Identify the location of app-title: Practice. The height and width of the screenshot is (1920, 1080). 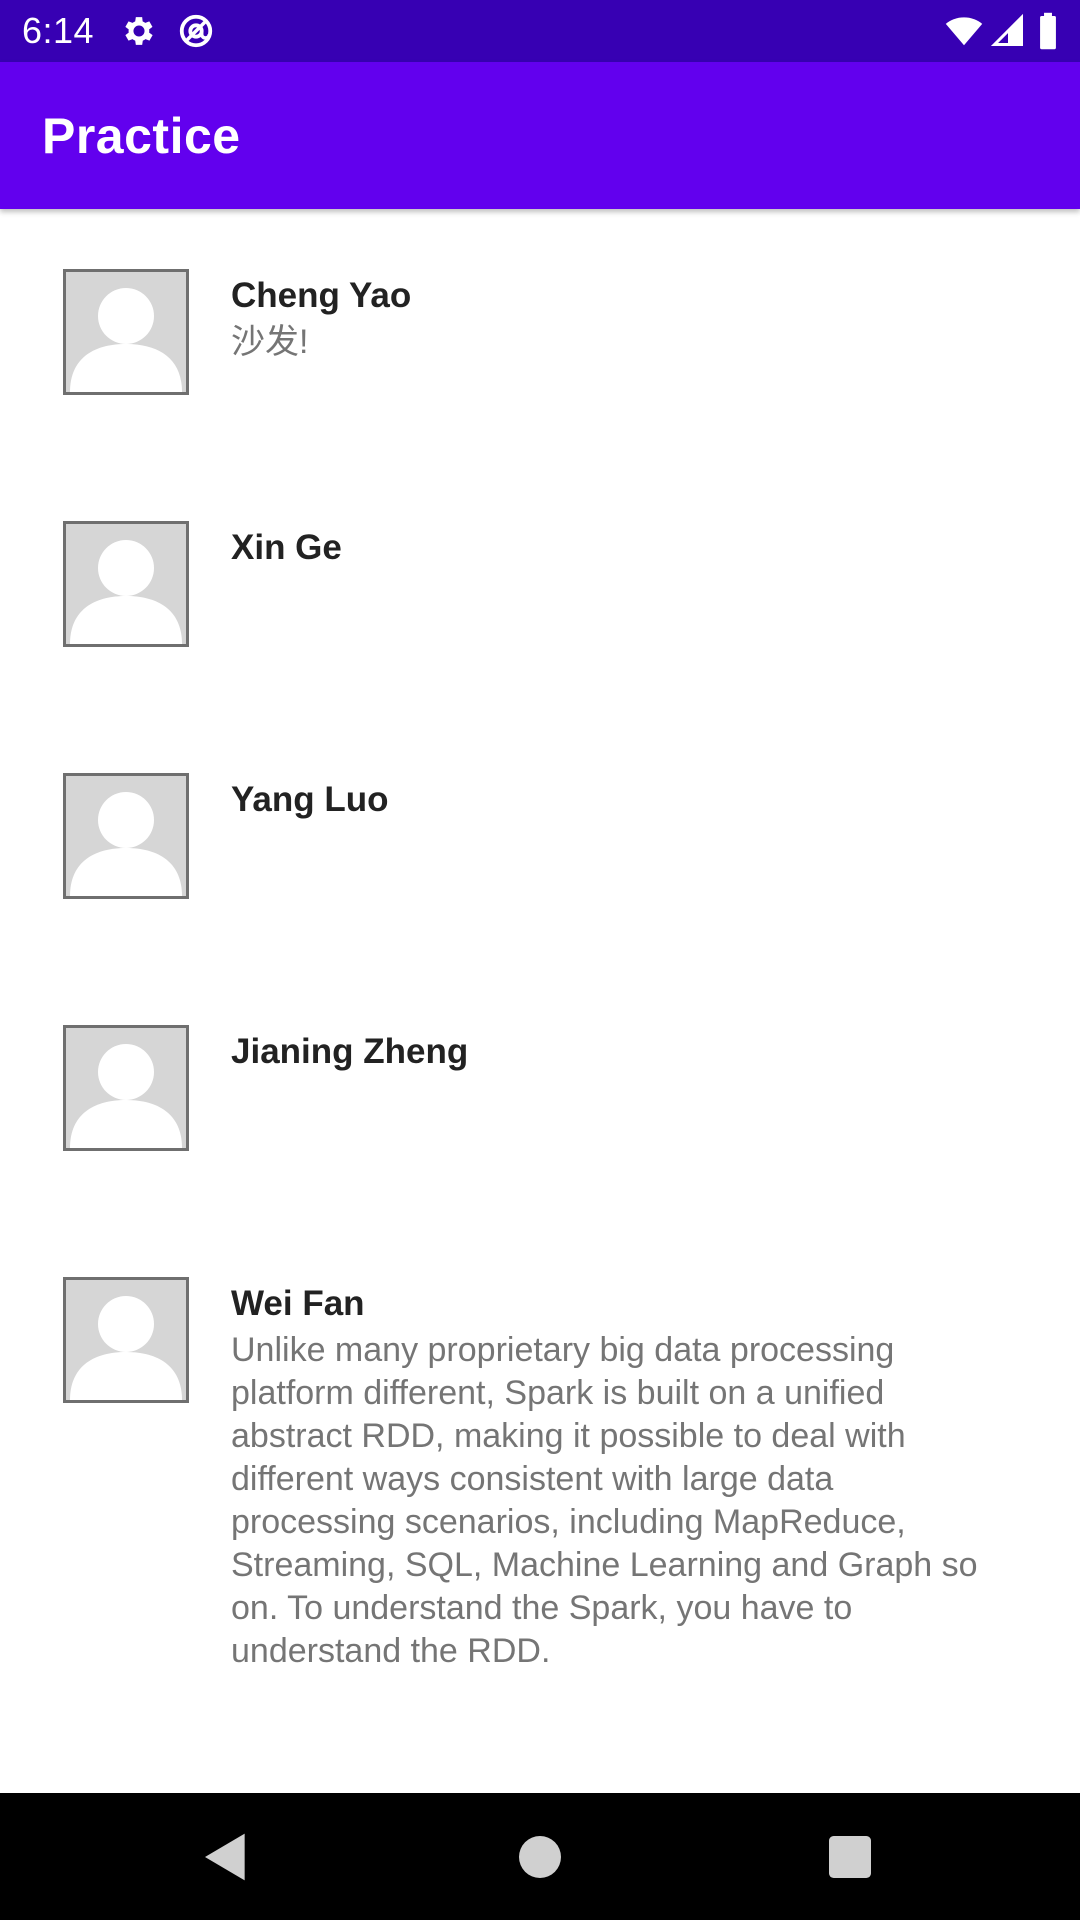
(141, 136).